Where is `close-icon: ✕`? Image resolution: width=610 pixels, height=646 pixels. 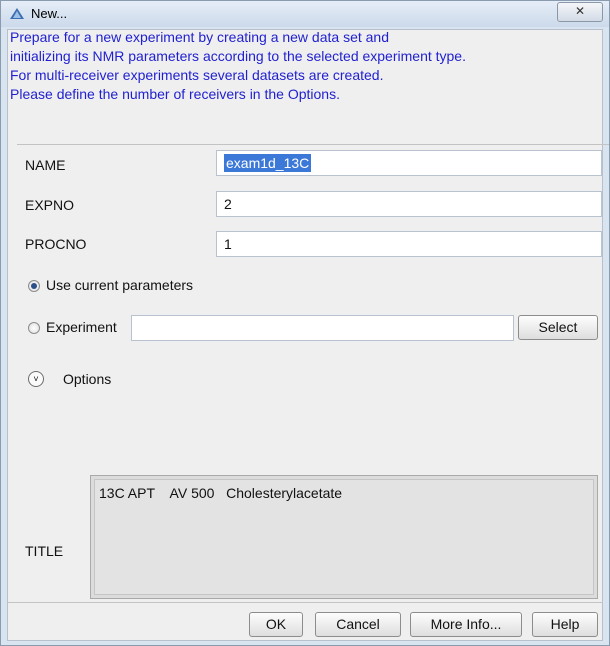 close-icon: ✕ is located at coordinates (580, 11).